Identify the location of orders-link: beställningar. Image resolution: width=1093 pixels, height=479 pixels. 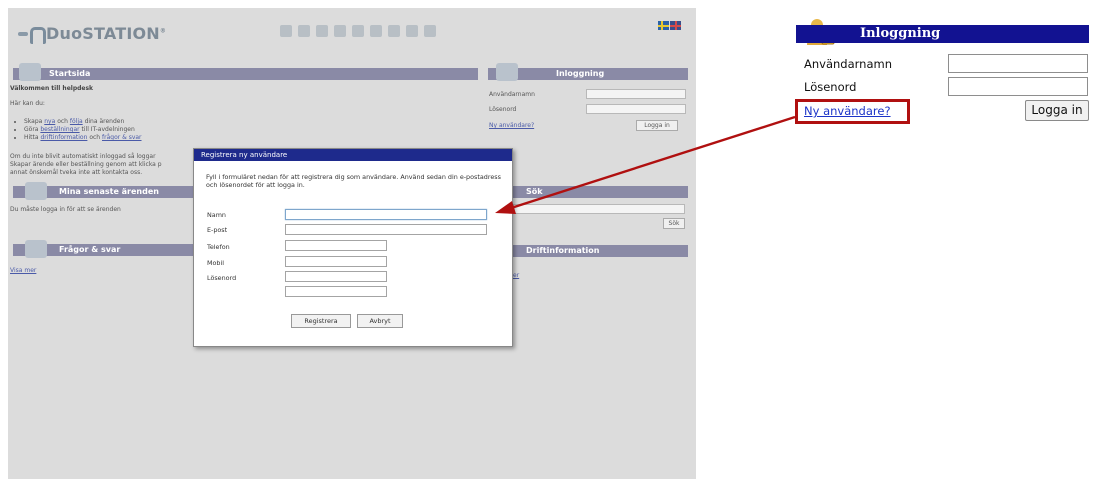
(59, 129).